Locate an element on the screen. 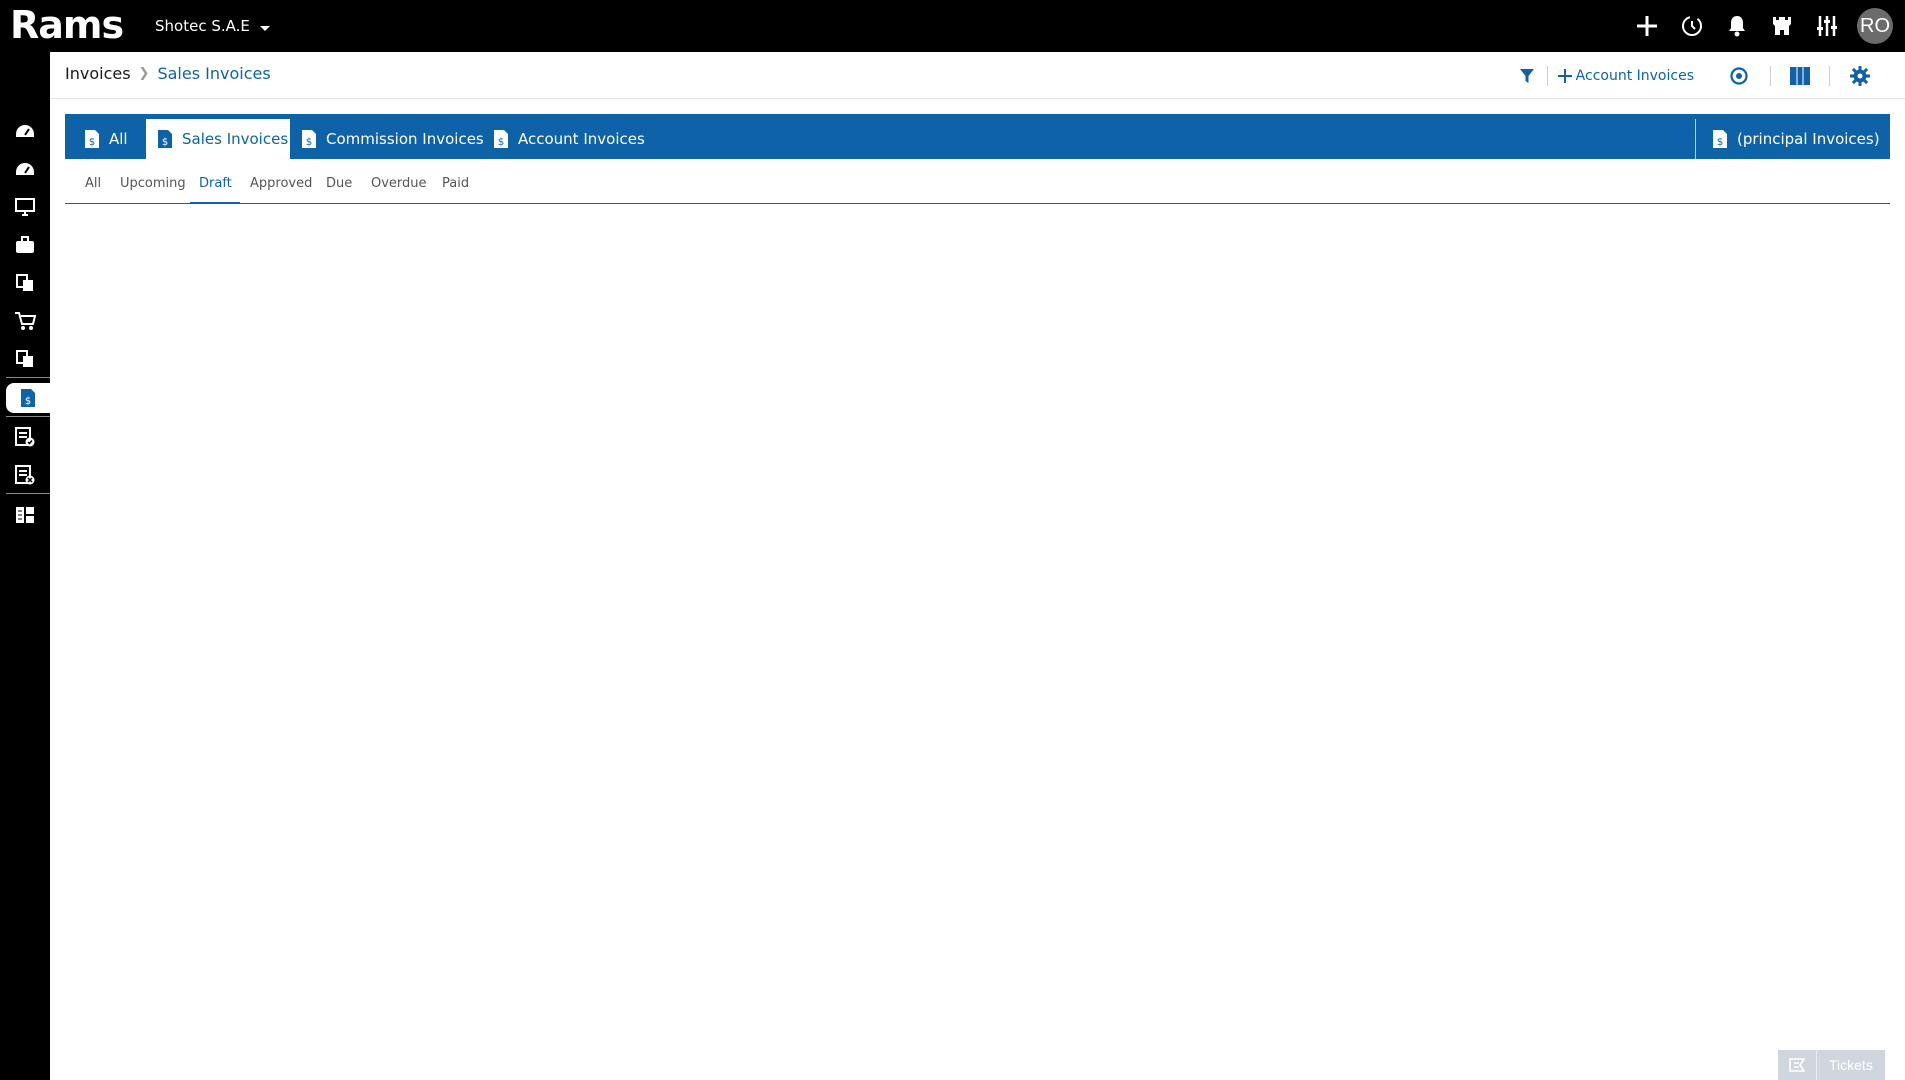 The image size is (1905, 1080). sidebar-item-invoice-check is located at coordinates (25, 437).